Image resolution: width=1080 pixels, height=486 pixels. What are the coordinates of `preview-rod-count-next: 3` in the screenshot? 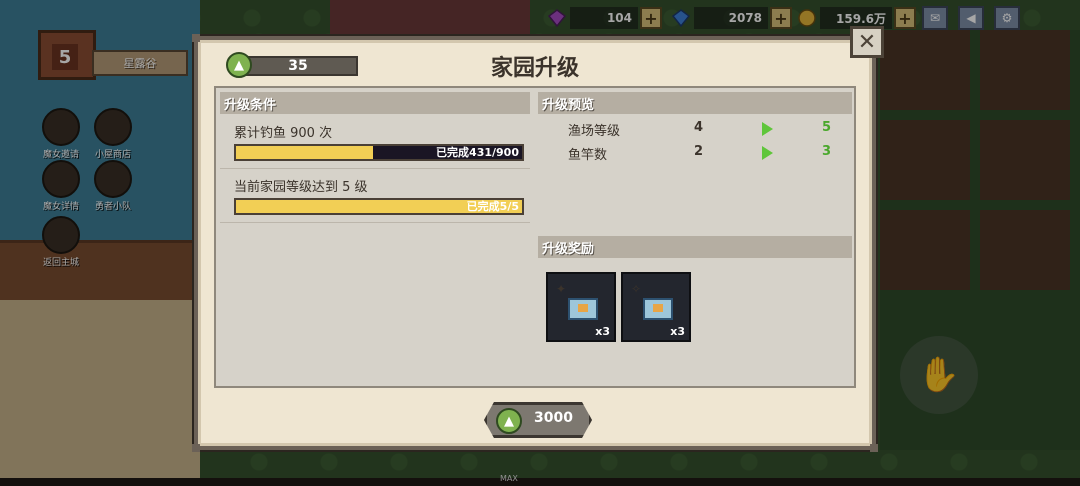 It's located at (827, 151).